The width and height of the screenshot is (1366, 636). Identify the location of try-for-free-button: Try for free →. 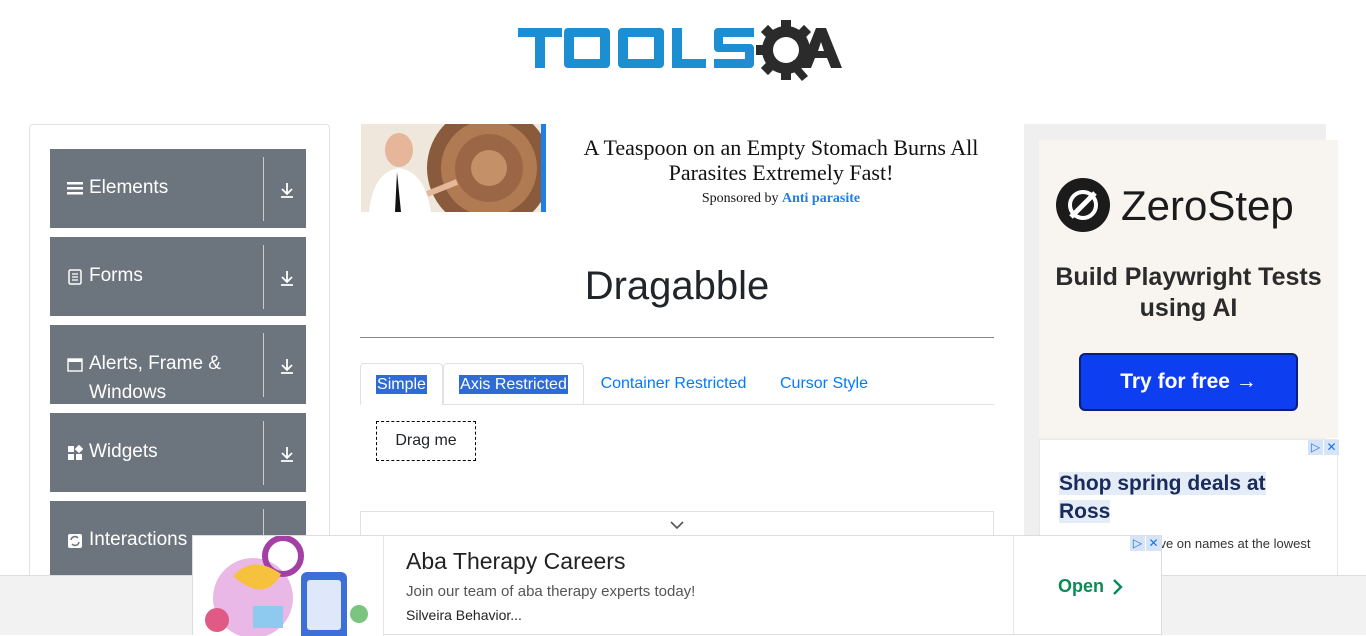
(1188, 382).